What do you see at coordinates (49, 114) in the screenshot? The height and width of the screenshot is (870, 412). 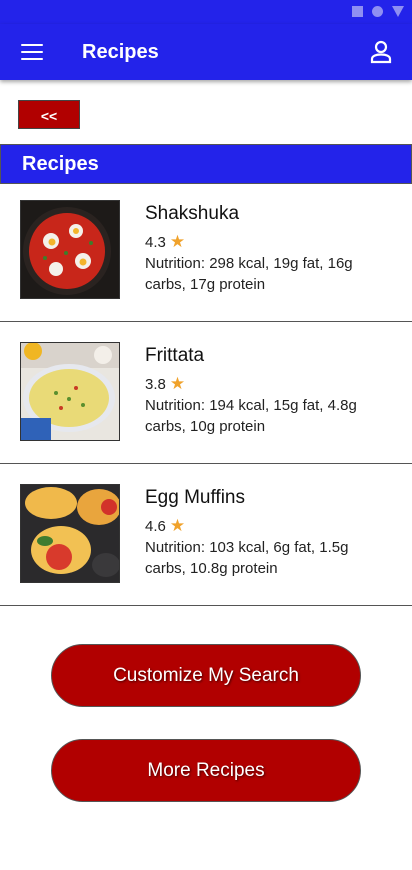 I see `back-button: <<` at bounding box center [49, 114].